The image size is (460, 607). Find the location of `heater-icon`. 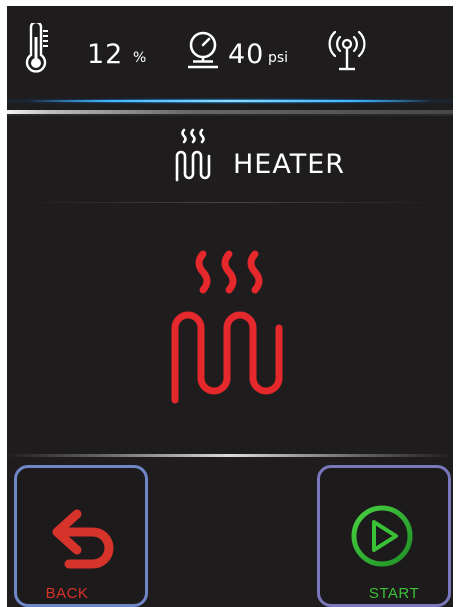

heater-icon is located at coordinates (193, 155).